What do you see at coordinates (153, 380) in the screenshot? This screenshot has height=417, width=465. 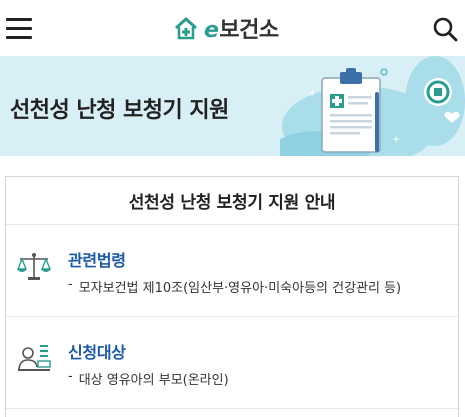 I see `section-item-text: 대상 영유아의 부모(온라인)` at bounding box center [153, 380].